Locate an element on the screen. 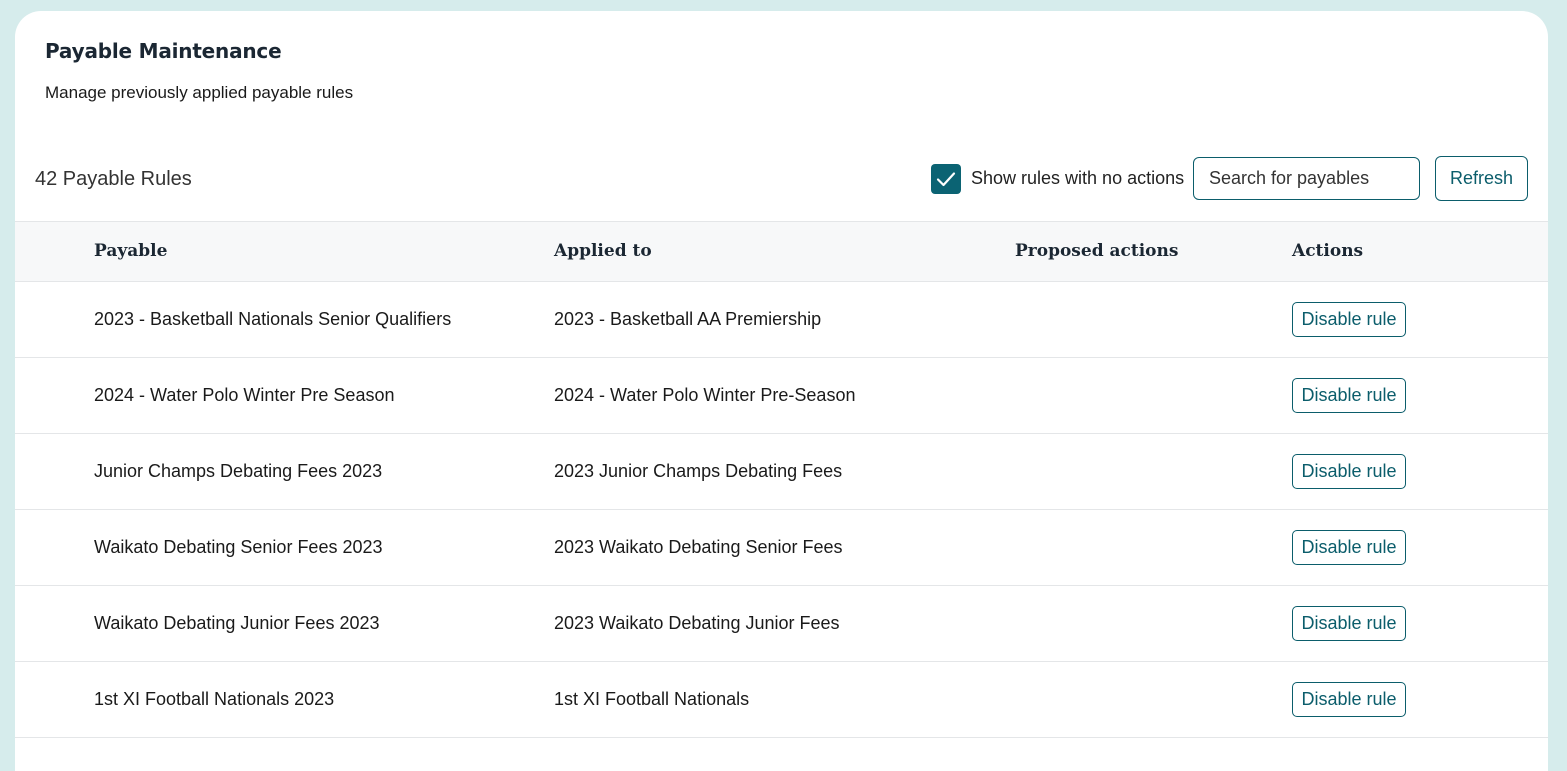 The height and width of the screenshot is (771, 1567). rule-count: 42 Payable Rules is located at coordinates (113, 179).